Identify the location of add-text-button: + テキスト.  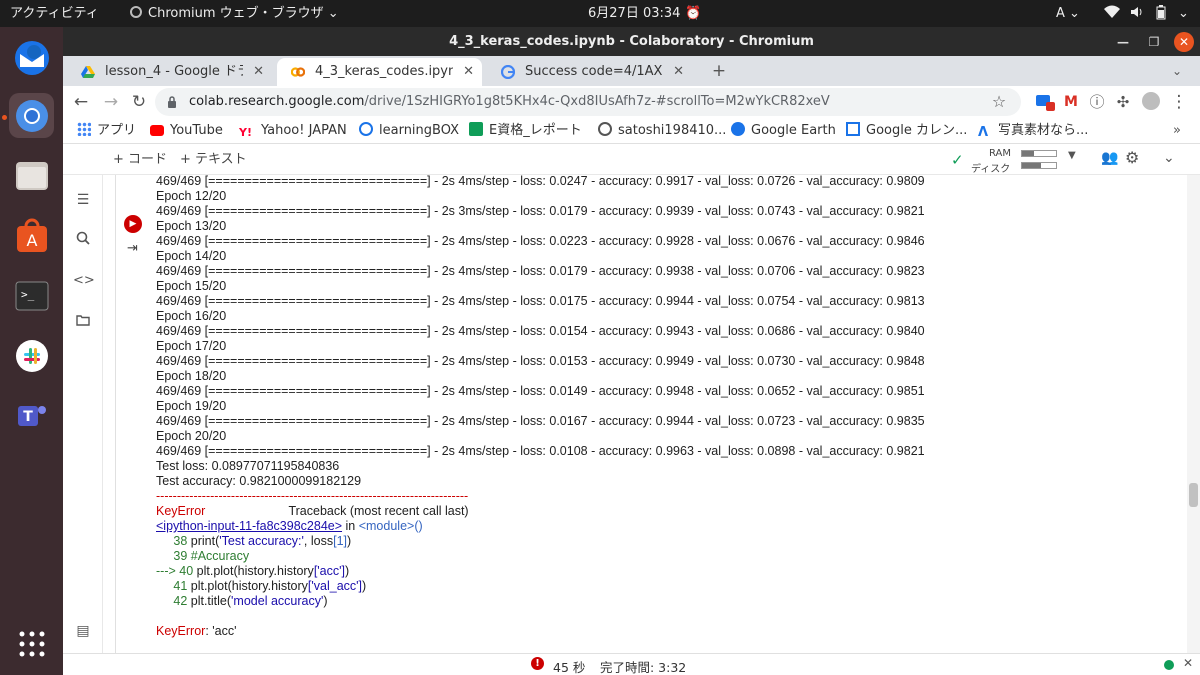
(213, 160).